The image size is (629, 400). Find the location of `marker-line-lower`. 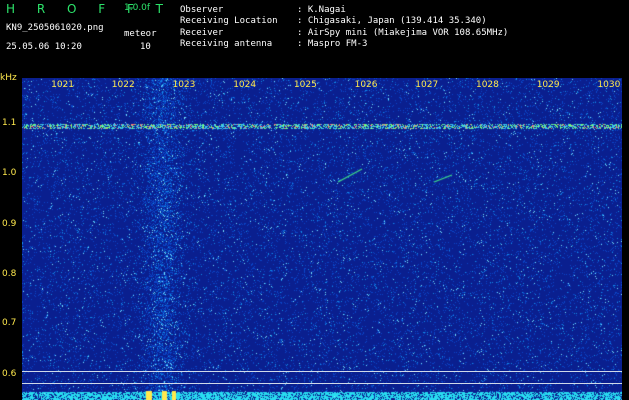

marker-line-lower is located at coordinates (322, 383).